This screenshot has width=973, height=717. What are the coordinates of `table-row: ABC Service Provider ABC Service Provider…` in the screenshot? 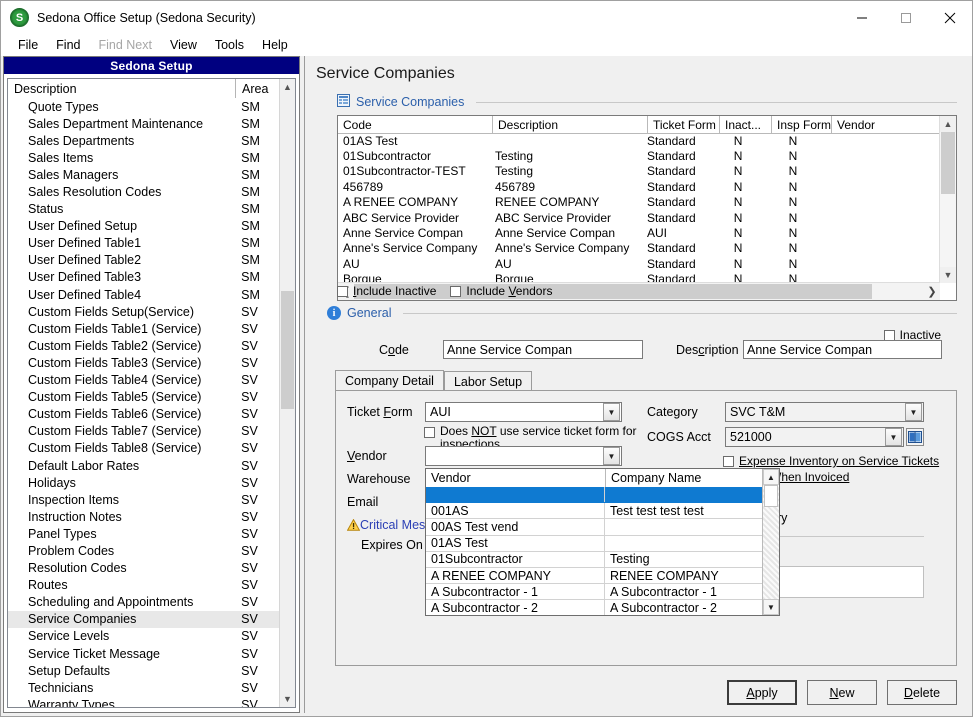 It's located at (639, 217).